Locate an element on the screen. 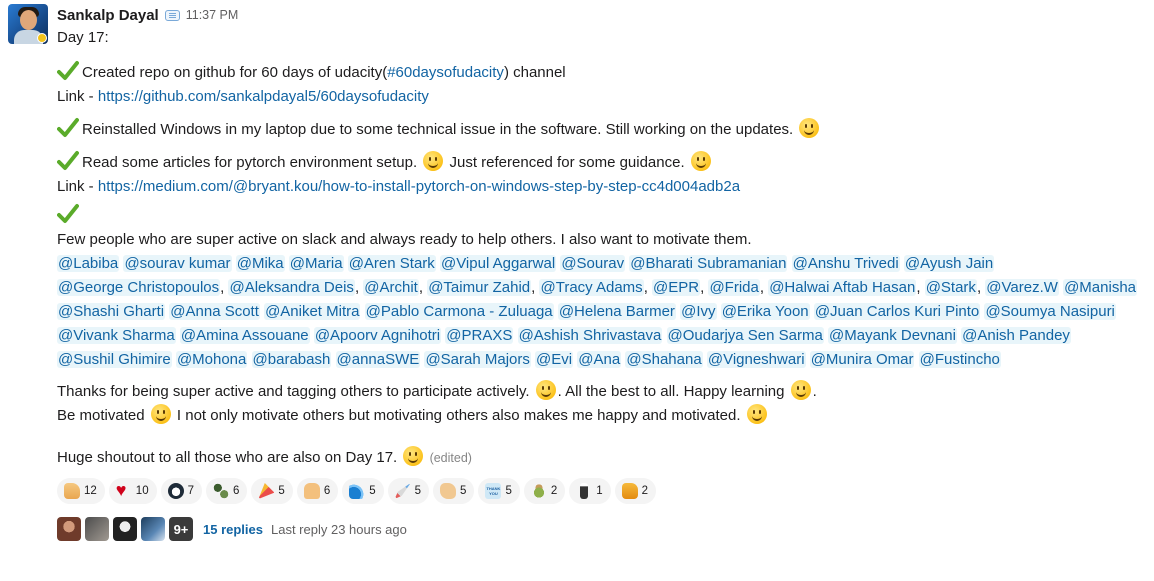  thanks-text-b: . All the best to all. Happy learning is located at coordinates (671, 391).